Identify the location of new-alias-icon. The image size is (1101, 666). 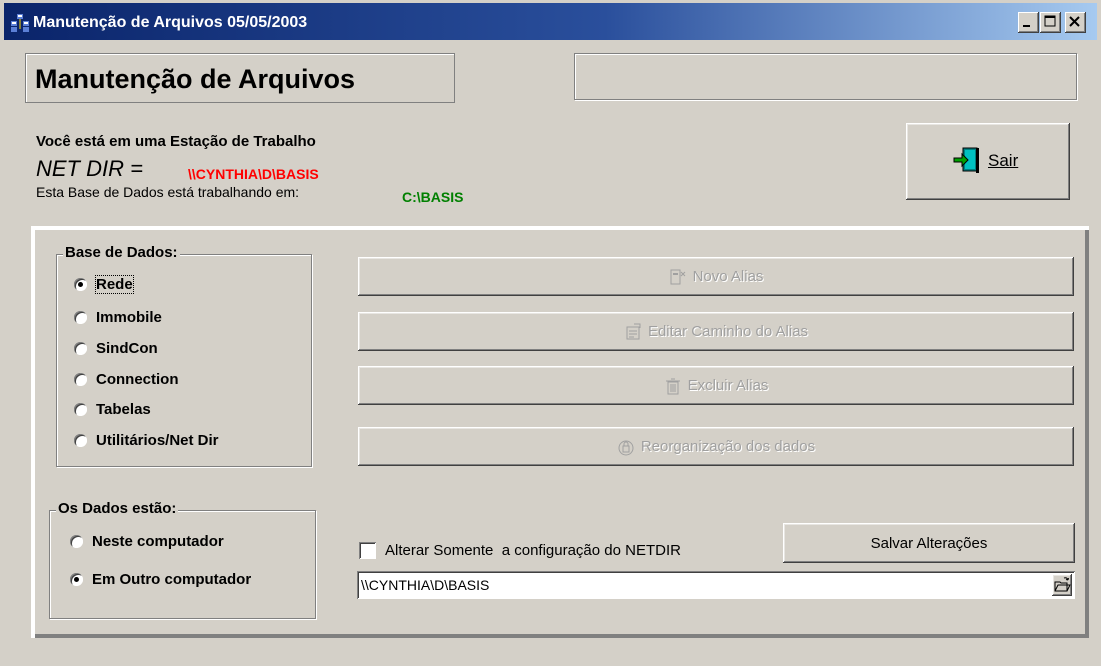
(677, 276).